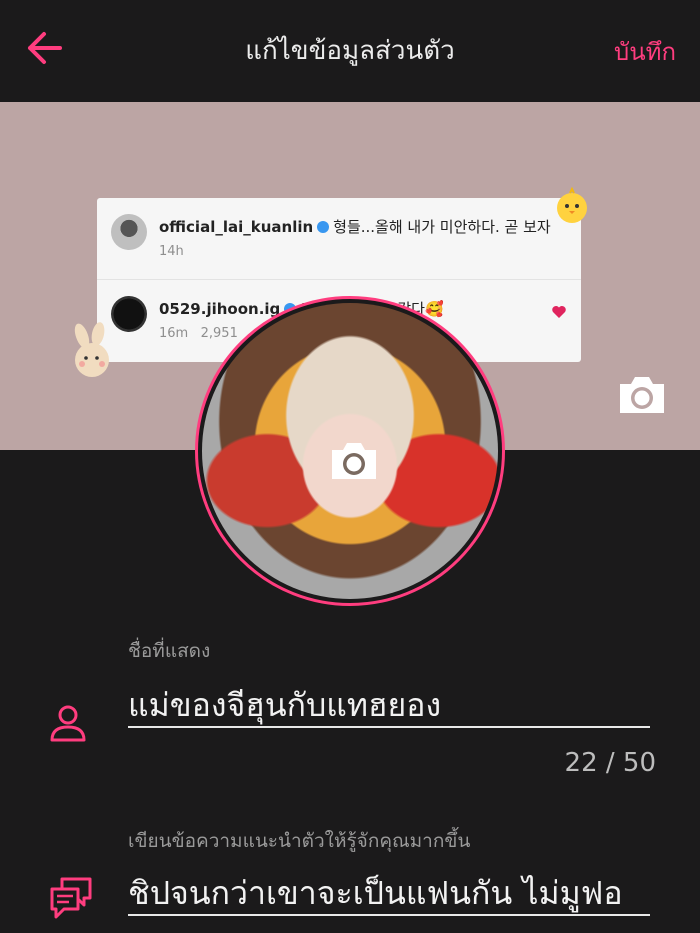  I want to click on ig-avatar, so click(129, 232).